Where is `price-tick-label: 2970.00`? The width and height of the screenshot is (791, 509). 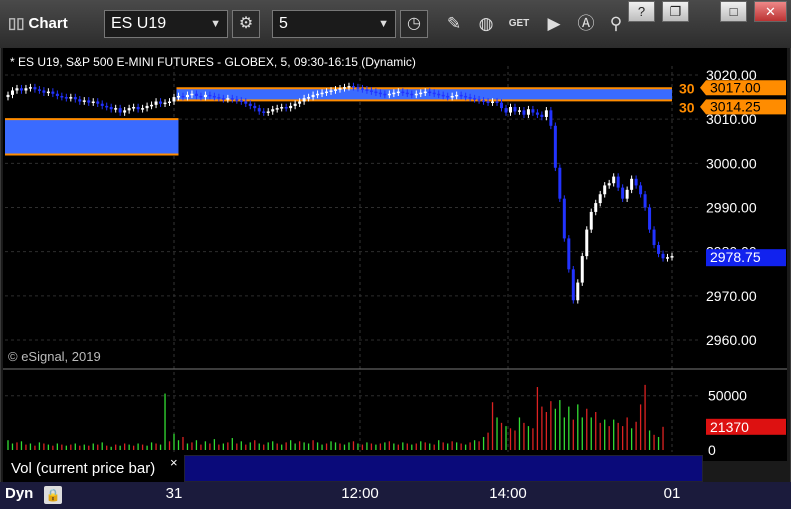
price-tick-label: 2970.00 is located at coordinates (731, 296).